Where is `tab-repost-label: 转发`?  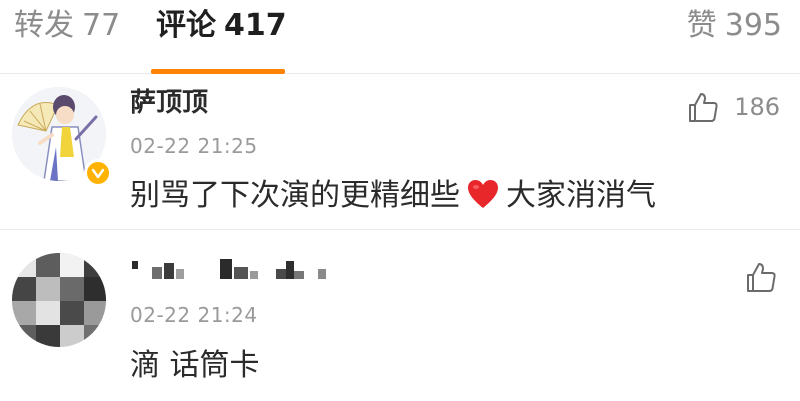
tab-repost-label: 转发 is located at coordinates (44, 25).